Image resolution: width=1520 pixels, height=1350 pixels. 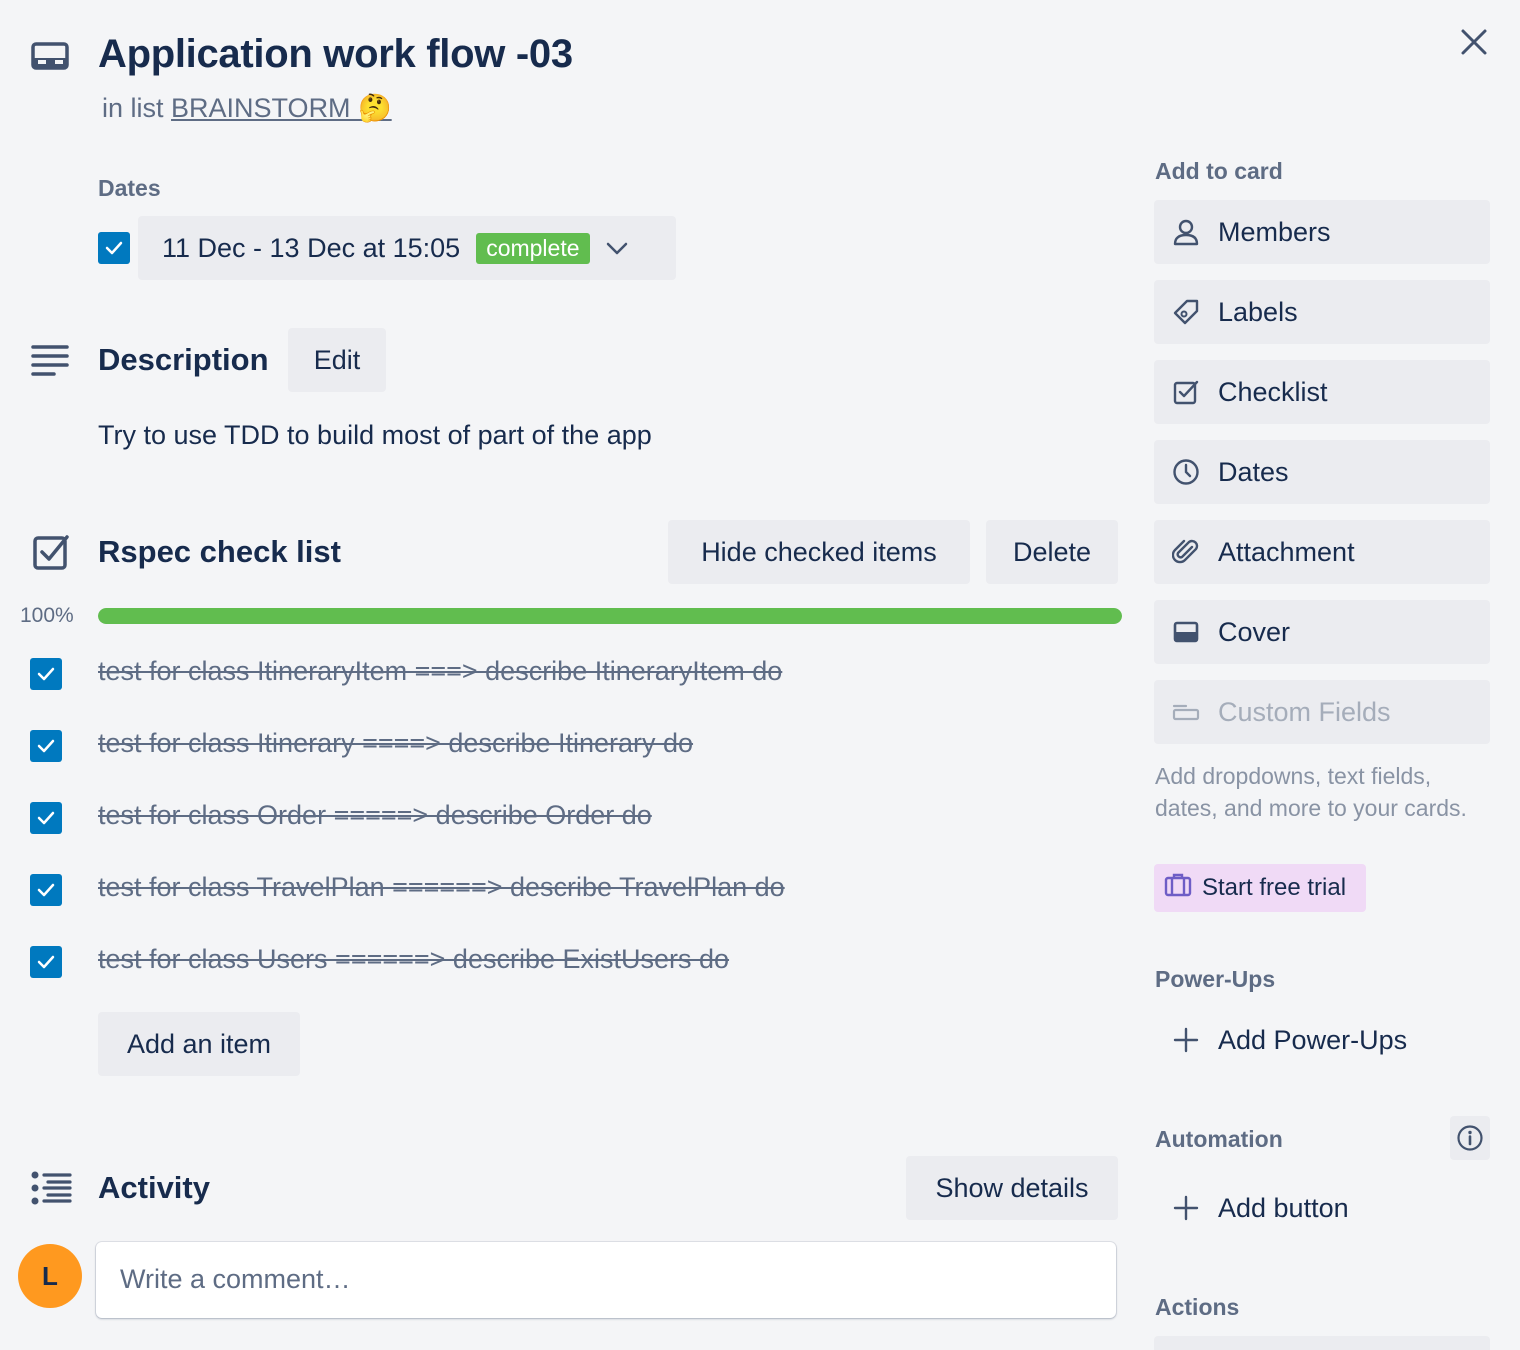 I want to click on cover-icon, so click(x=1186, y=632).